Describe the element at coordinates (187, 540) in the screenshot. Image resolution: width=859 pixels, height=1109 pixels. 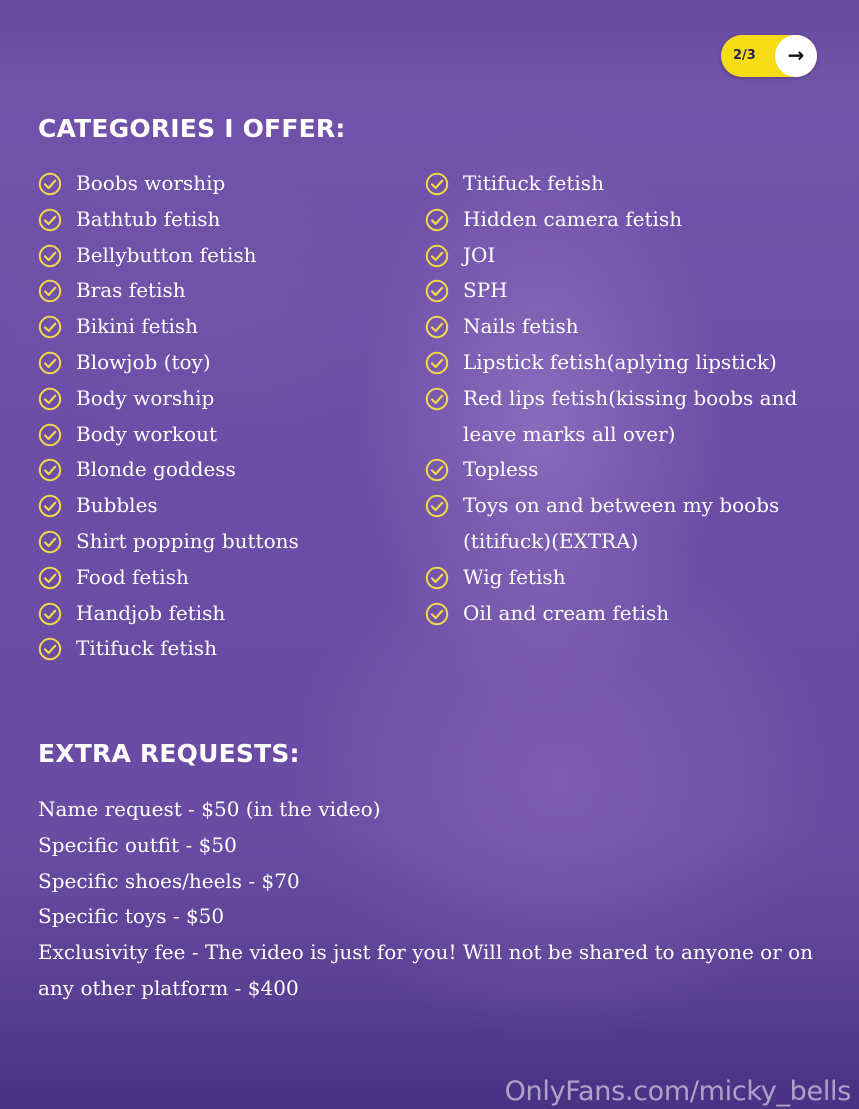
I see `category-label: Shirt popping buttons` at that location.